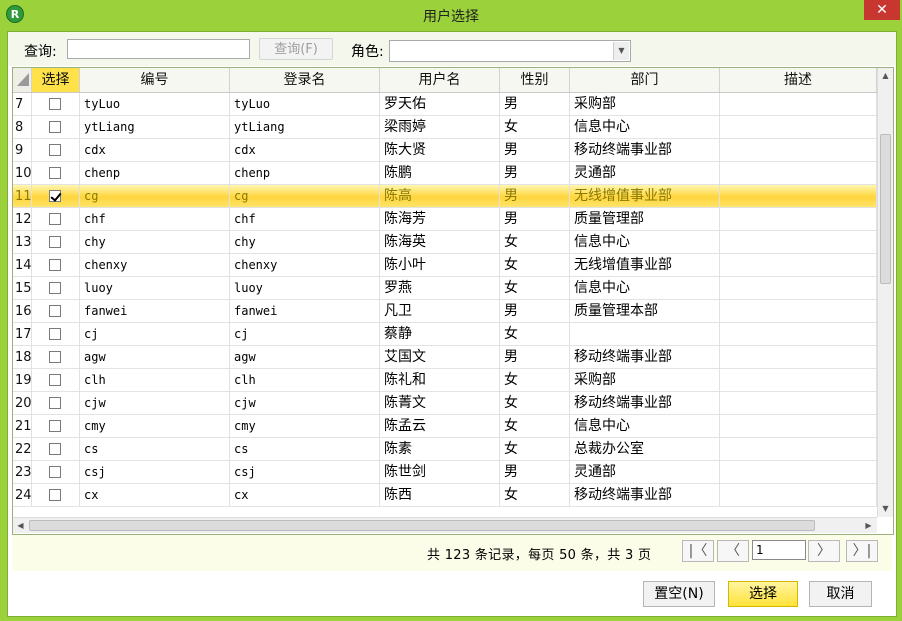 The width and height of the screenshot is (902, 621). I want to click on column-header-select: 选择, so click(56, 80).